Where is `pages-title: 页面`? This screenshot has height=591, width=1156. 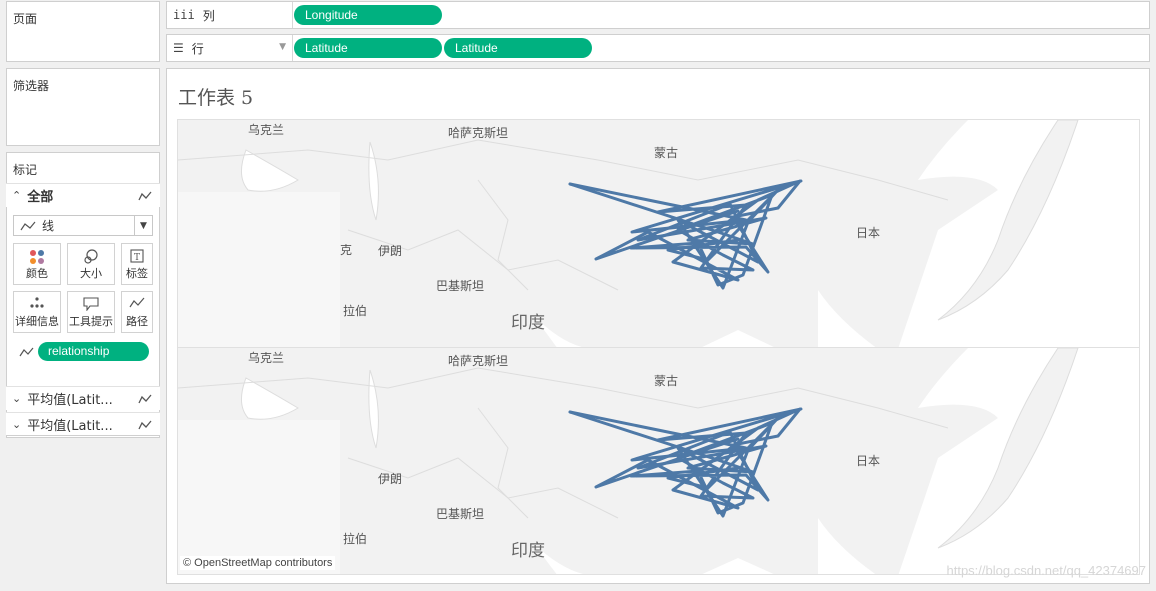 pages-title: 页面 is located at coordinates (25, 19).